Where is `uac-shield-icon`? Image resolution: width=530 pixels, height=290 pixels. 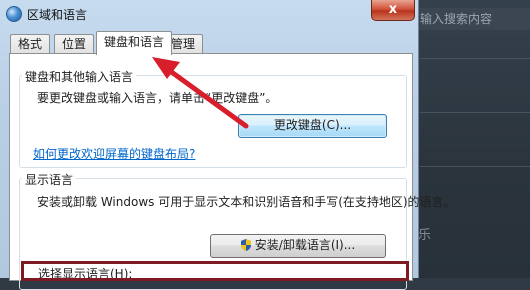 uac-shield-icon is located at coordinates (245, 245).